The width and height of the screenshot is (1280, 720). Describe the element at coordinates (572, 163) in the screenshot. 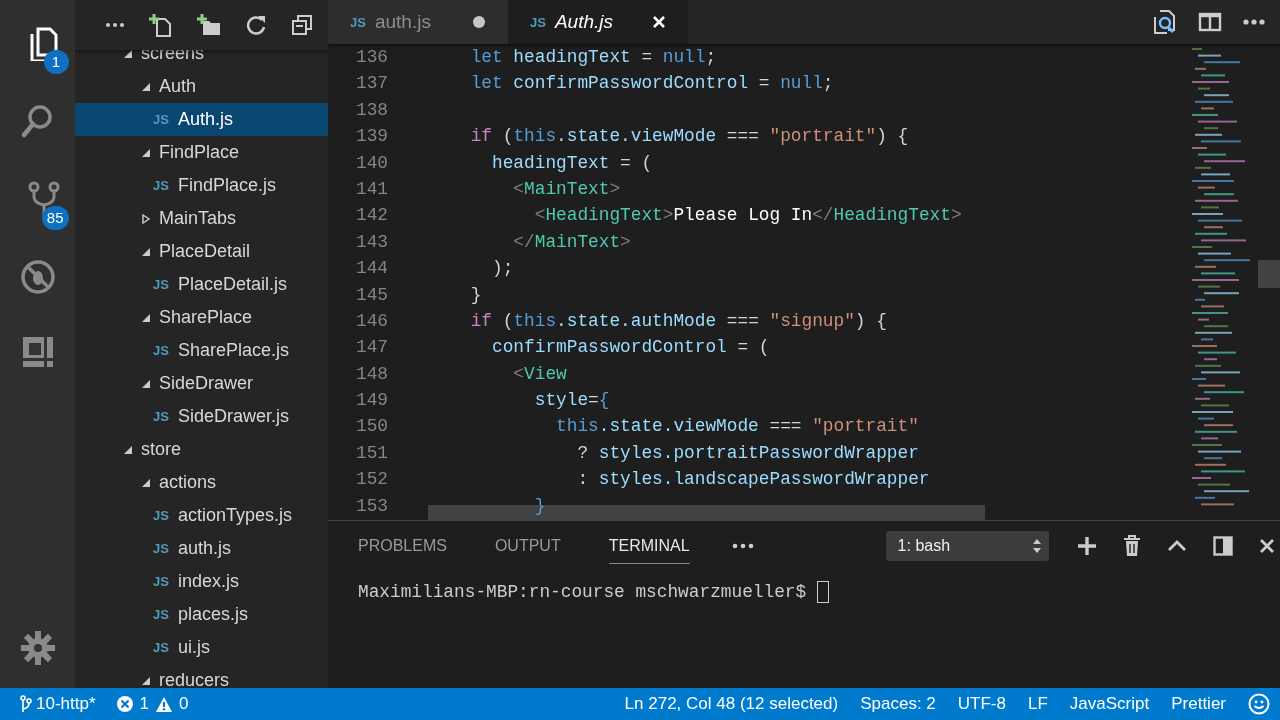

I see `code-line: headingText = (` at that location.